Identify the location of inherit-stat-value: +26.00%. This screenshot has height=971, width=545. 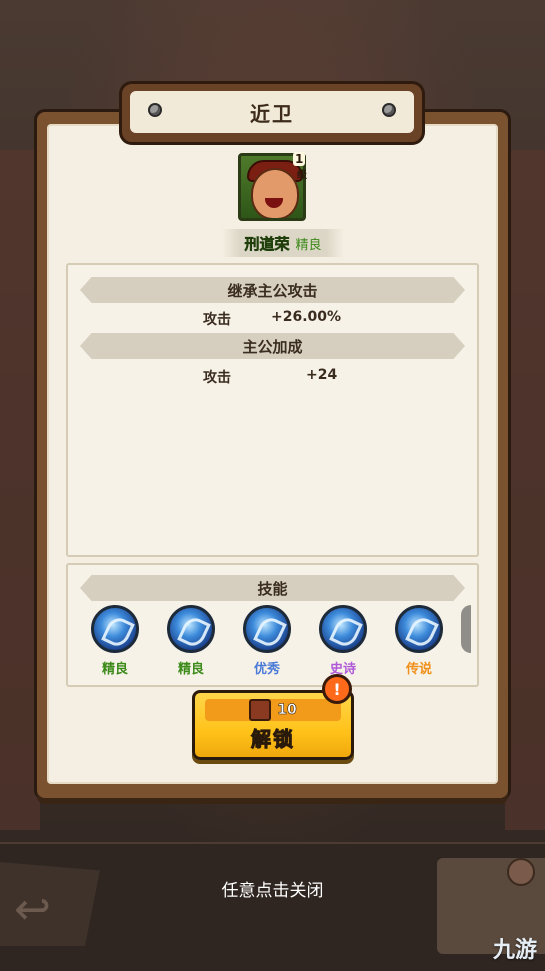
(306, 317).